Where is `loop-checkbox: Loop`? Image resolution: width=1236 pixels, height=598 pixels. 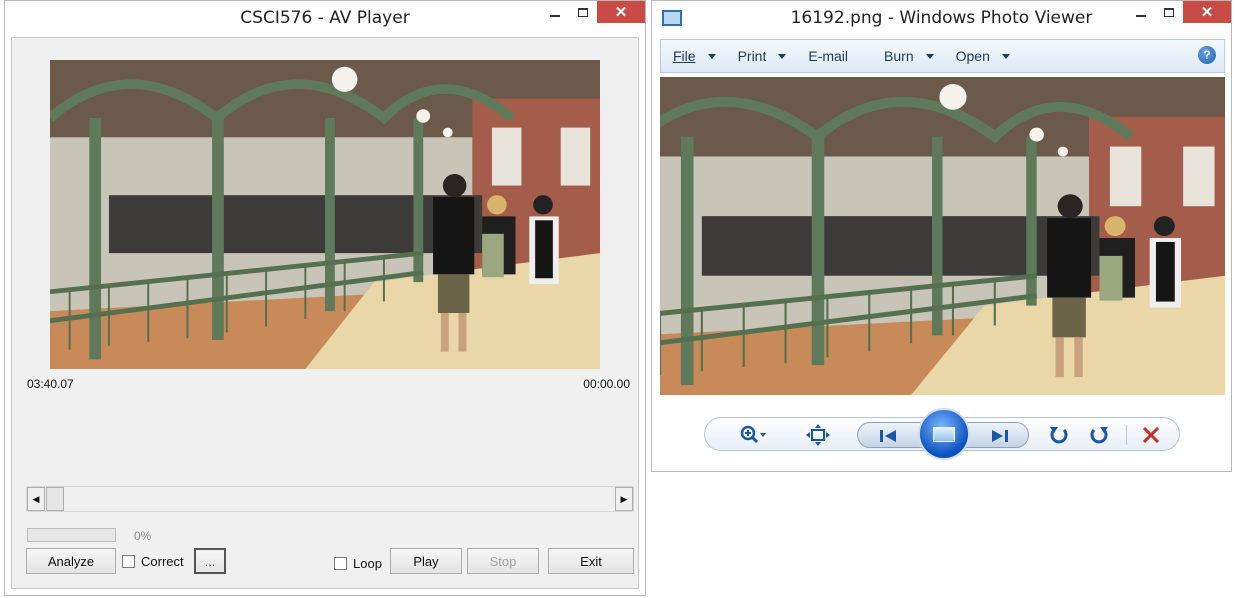
loop-checkbox: Loop is located at coordinates (358, 563).